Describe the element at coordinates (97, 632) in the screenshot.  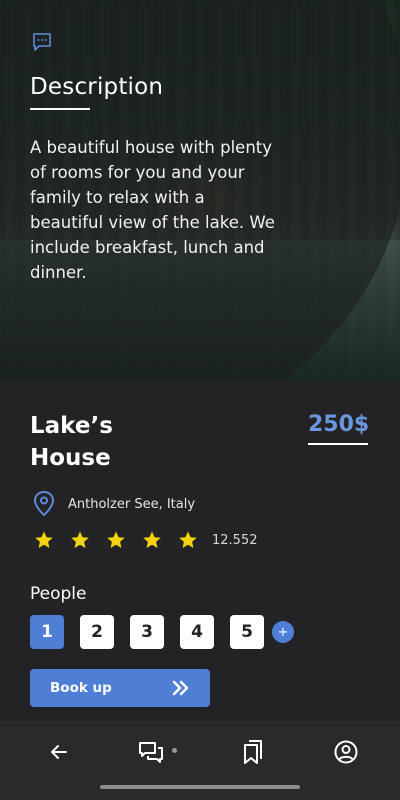
I see `people-option-2: 2` at that location.